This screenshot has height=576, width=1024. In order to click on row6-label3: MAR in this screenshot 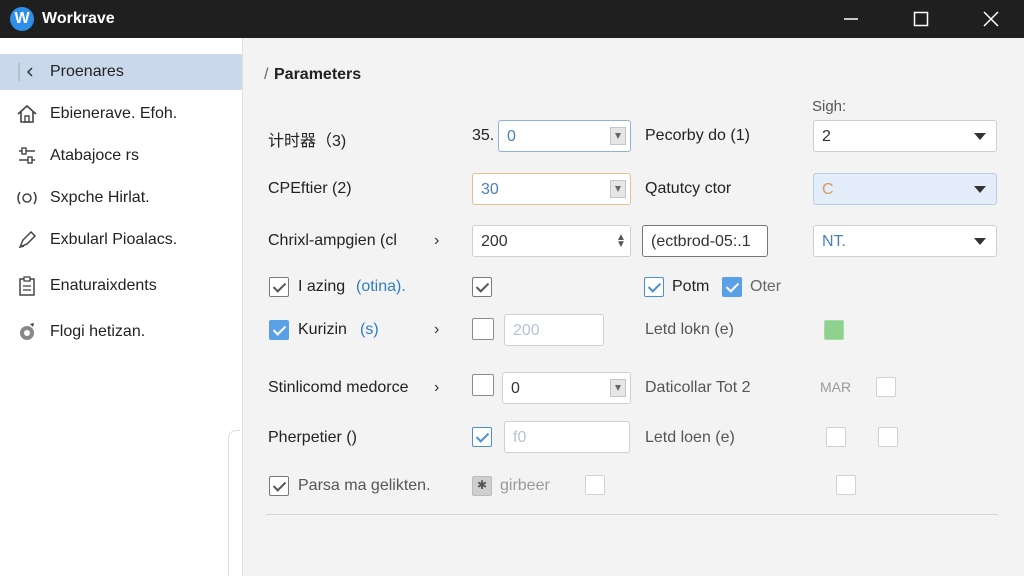, I will do `click(836, 387)`.